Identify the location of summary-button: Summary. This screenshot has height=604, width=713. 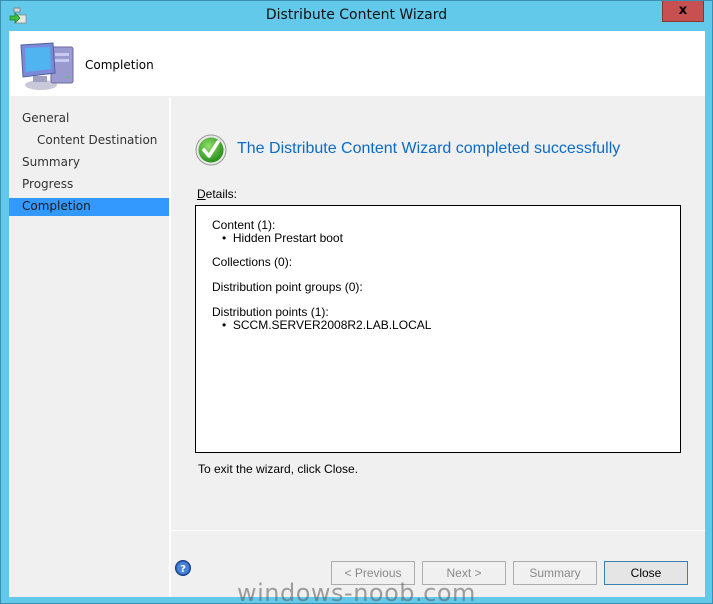
(555, 573).